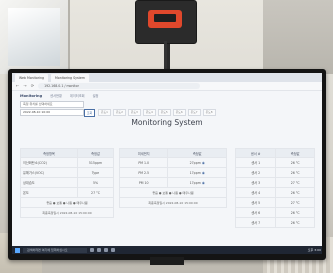 The height and width of the screenshot is (273, 333). I want to click on cell-label: 센서 5, so click(255, 202).